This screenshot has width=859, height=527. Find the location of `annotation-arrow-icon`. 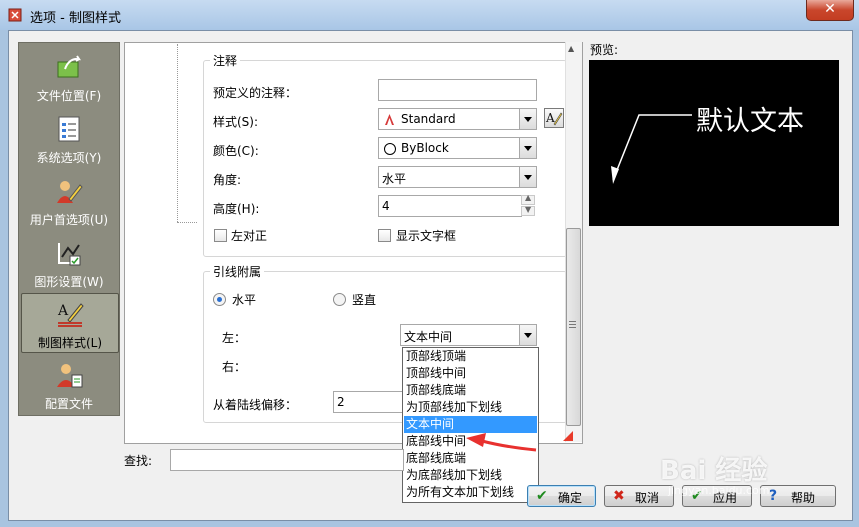

annotation-arrow-icon is located at coordinates (501, 442).